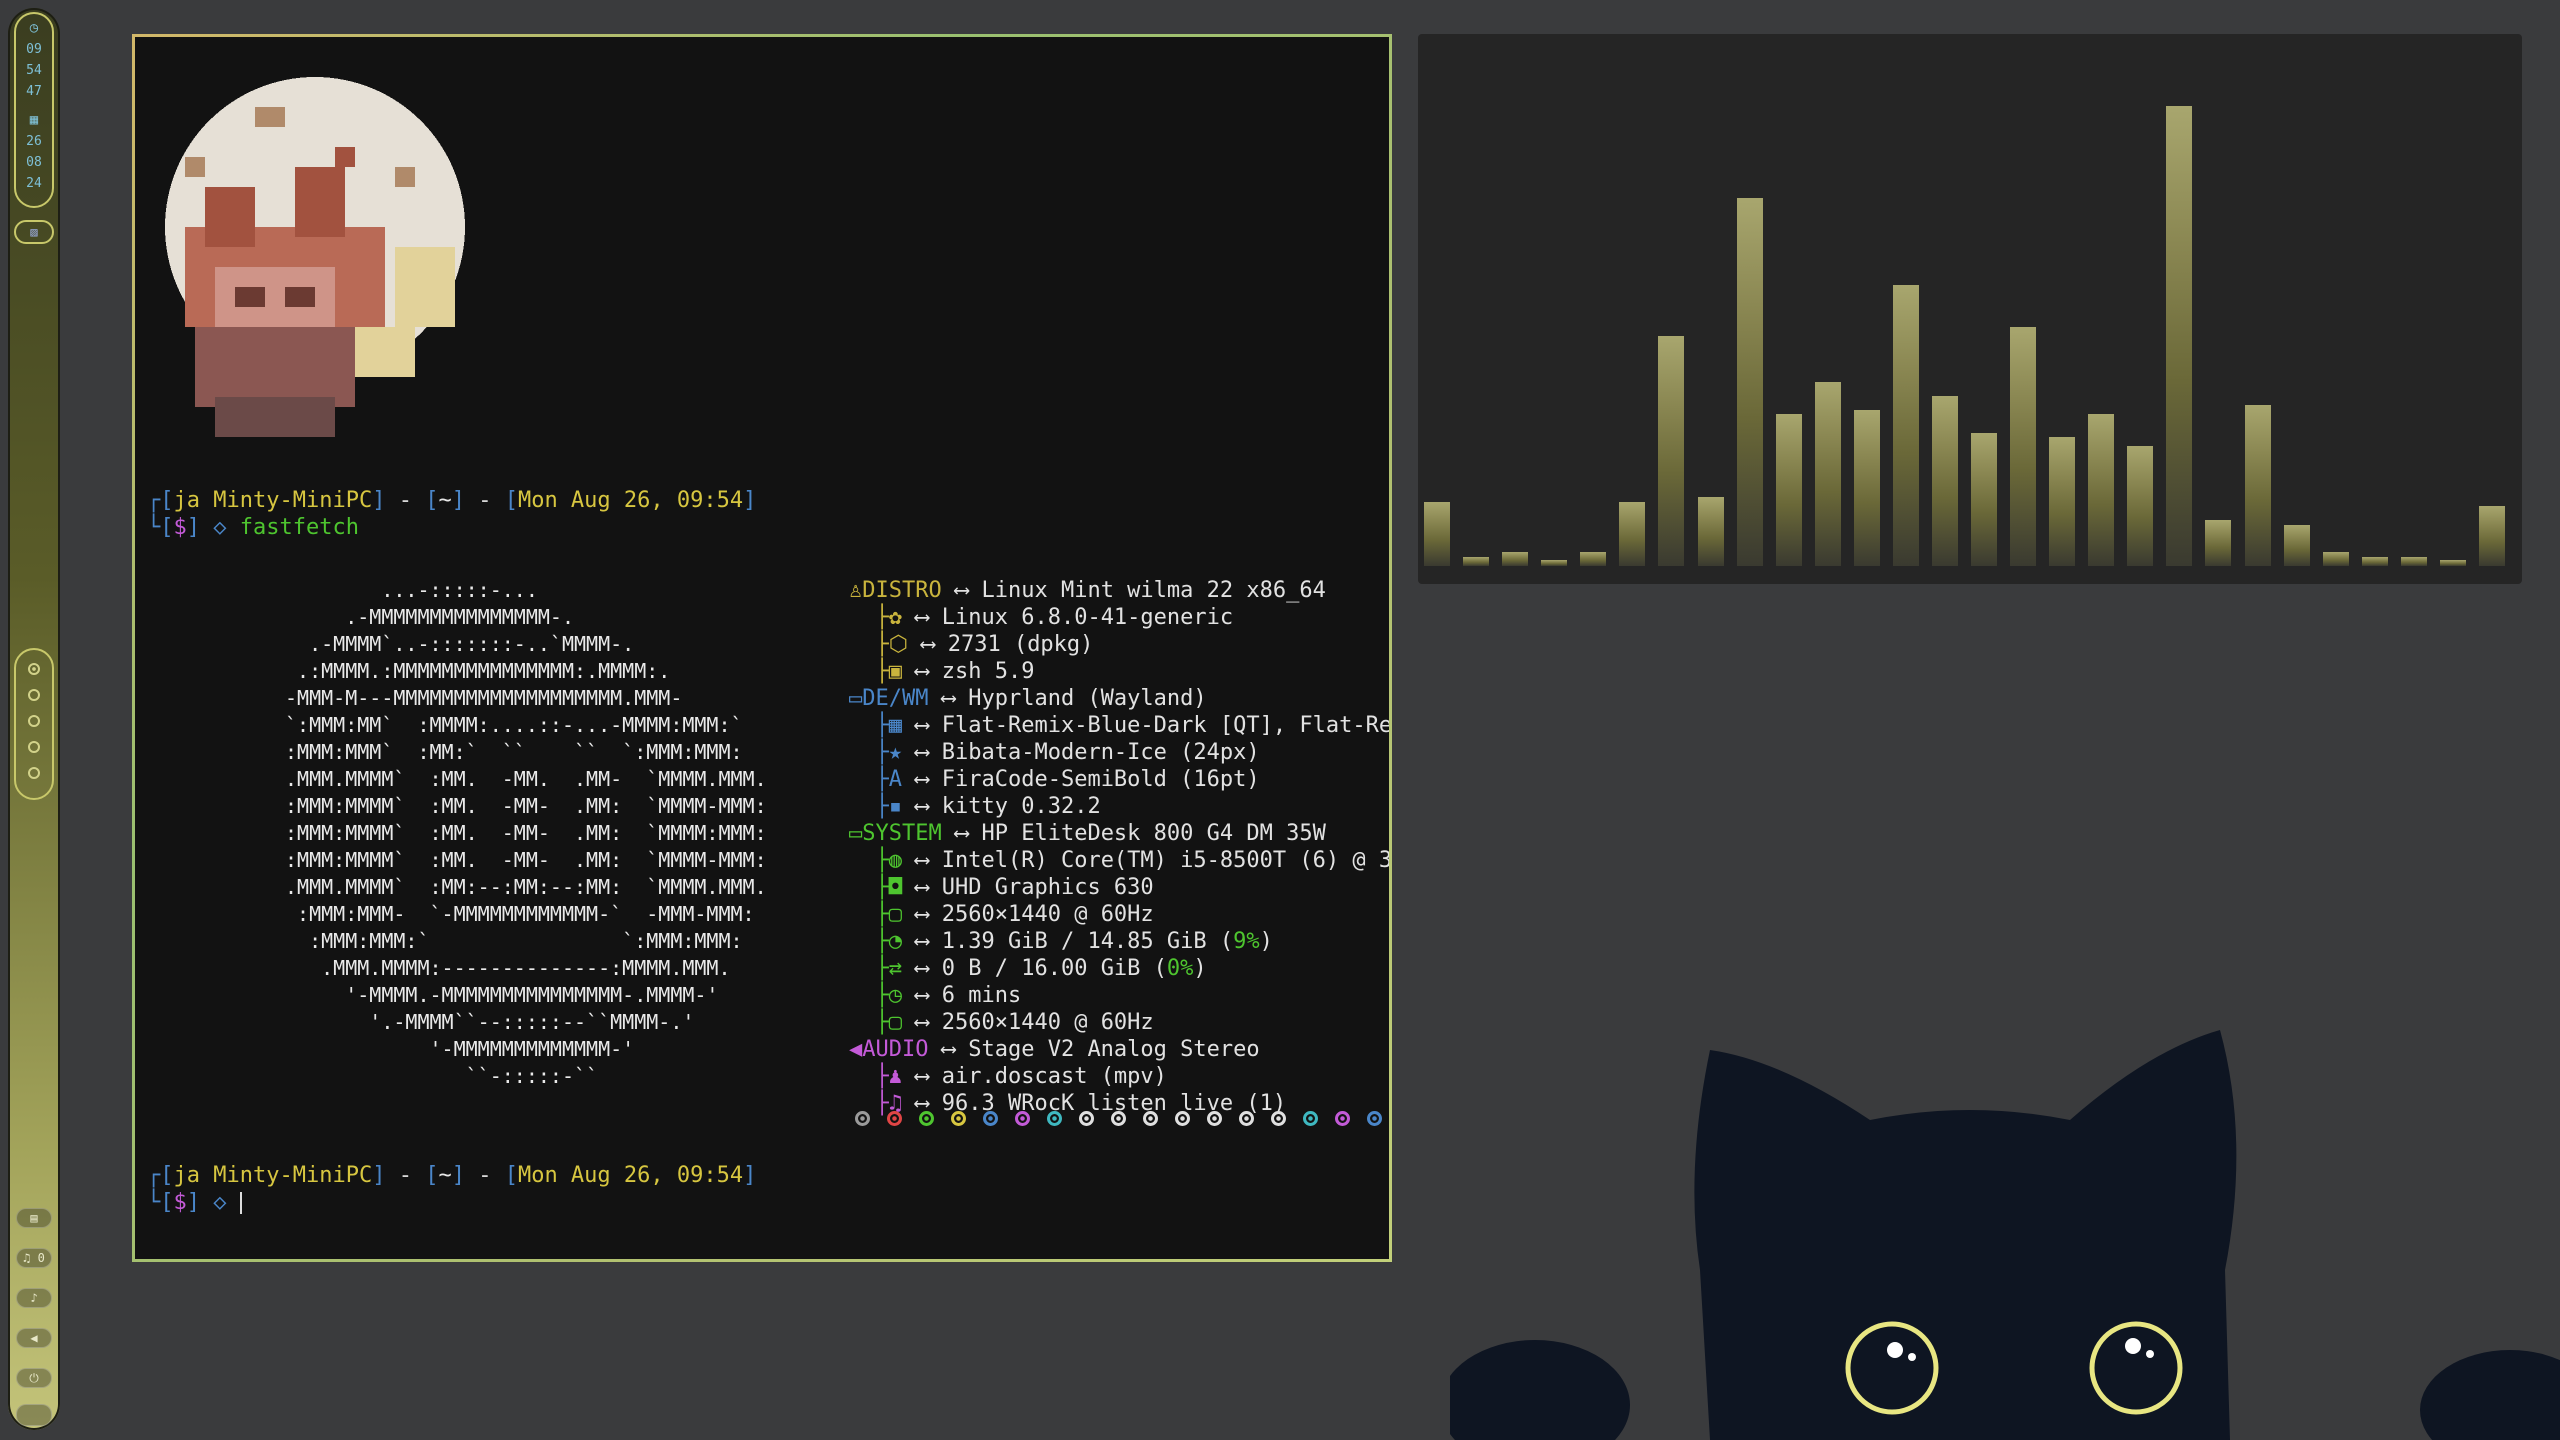  Describe the element at coordinates (1087, 698) in the screenshot. I see `info-value: Hyprland (Wayland)` at that location.